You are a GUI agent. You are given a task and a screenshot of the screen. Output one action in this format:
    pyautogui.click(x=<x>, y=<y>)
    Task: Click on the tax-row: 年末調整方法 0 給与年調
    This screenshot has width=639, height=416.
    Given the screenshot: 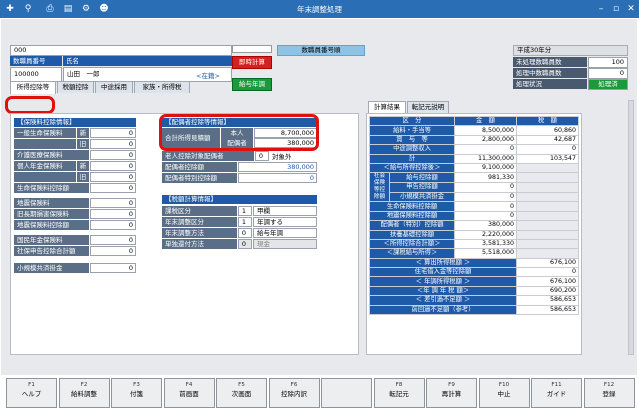 What is the action you would take?
    pyautogui.click(x=239, y=233)
    